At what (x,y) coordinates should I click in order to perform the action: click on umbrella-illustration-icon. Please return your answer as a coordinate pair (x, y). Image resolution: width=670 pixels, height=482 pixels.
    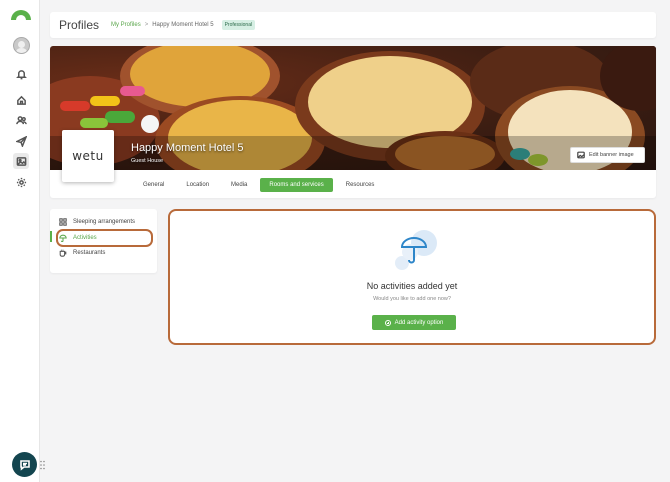
    Looking at the image, I should click on (416, 250).